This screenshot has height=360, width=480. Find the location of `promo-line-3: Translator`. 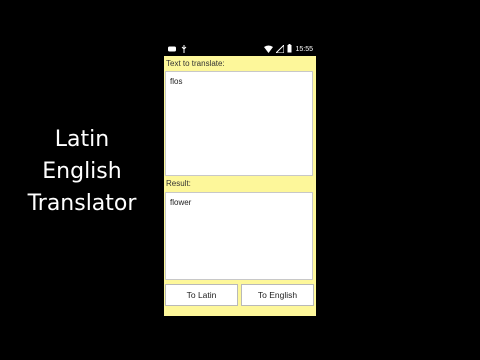

promo-line-3: Translator is located at coordinates (82, 203).